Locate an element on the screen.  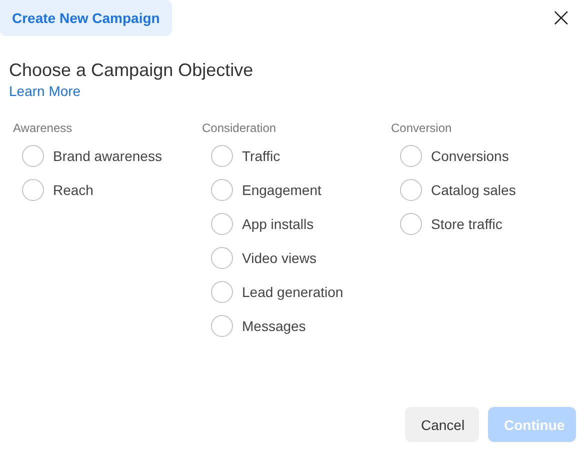
close-button: × is located at coordinates (561, 18).